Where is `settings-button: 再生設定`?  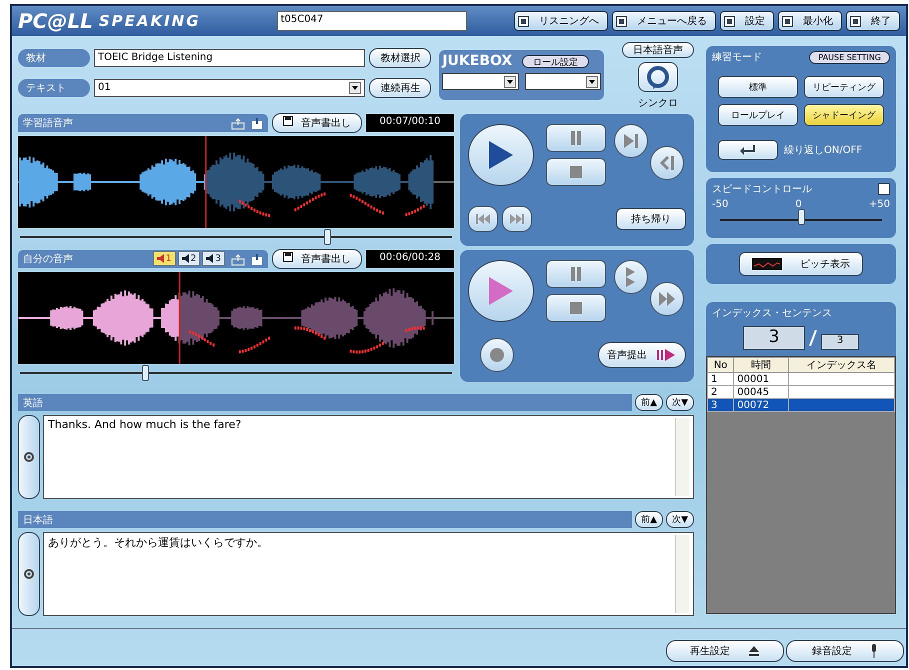
settings-button: 再生設定 is located at coordinates (725, 651).